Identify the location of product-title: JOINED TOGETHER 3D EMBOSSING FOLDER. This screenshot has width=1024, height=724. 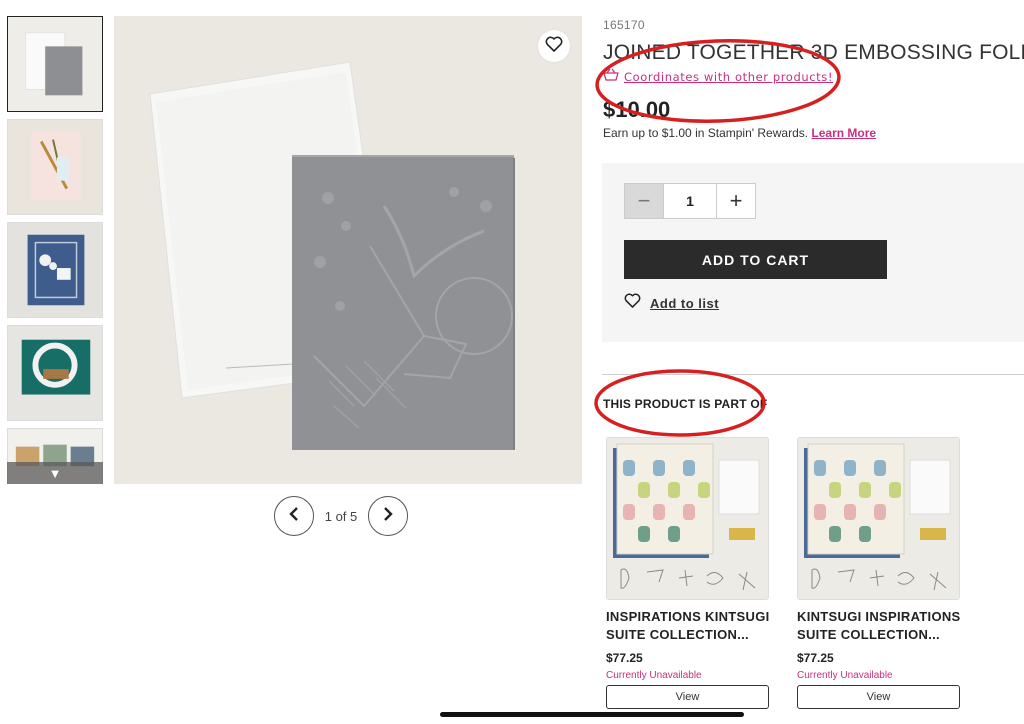
(813, 52).